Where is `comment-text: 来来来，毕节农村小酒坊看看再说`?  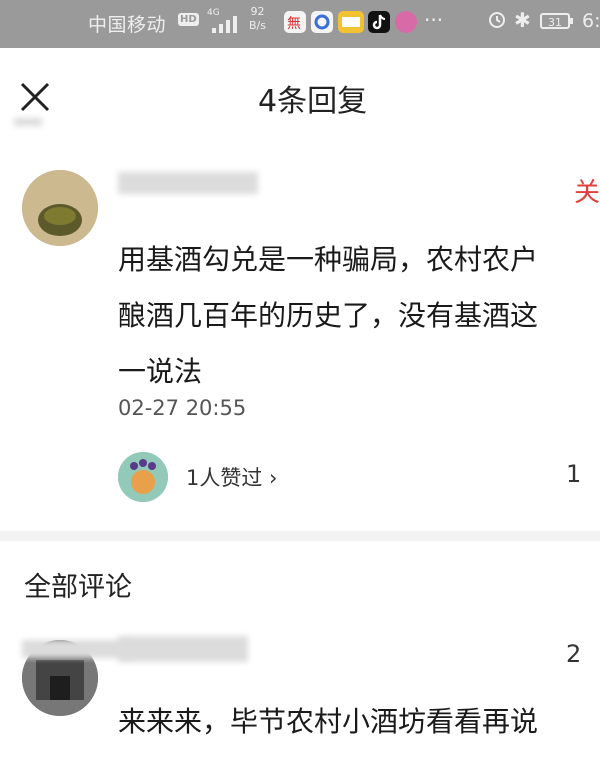 comment-text: 来来来，毕节农村小酒坊看看再说 is located at coordinates (328, 721).